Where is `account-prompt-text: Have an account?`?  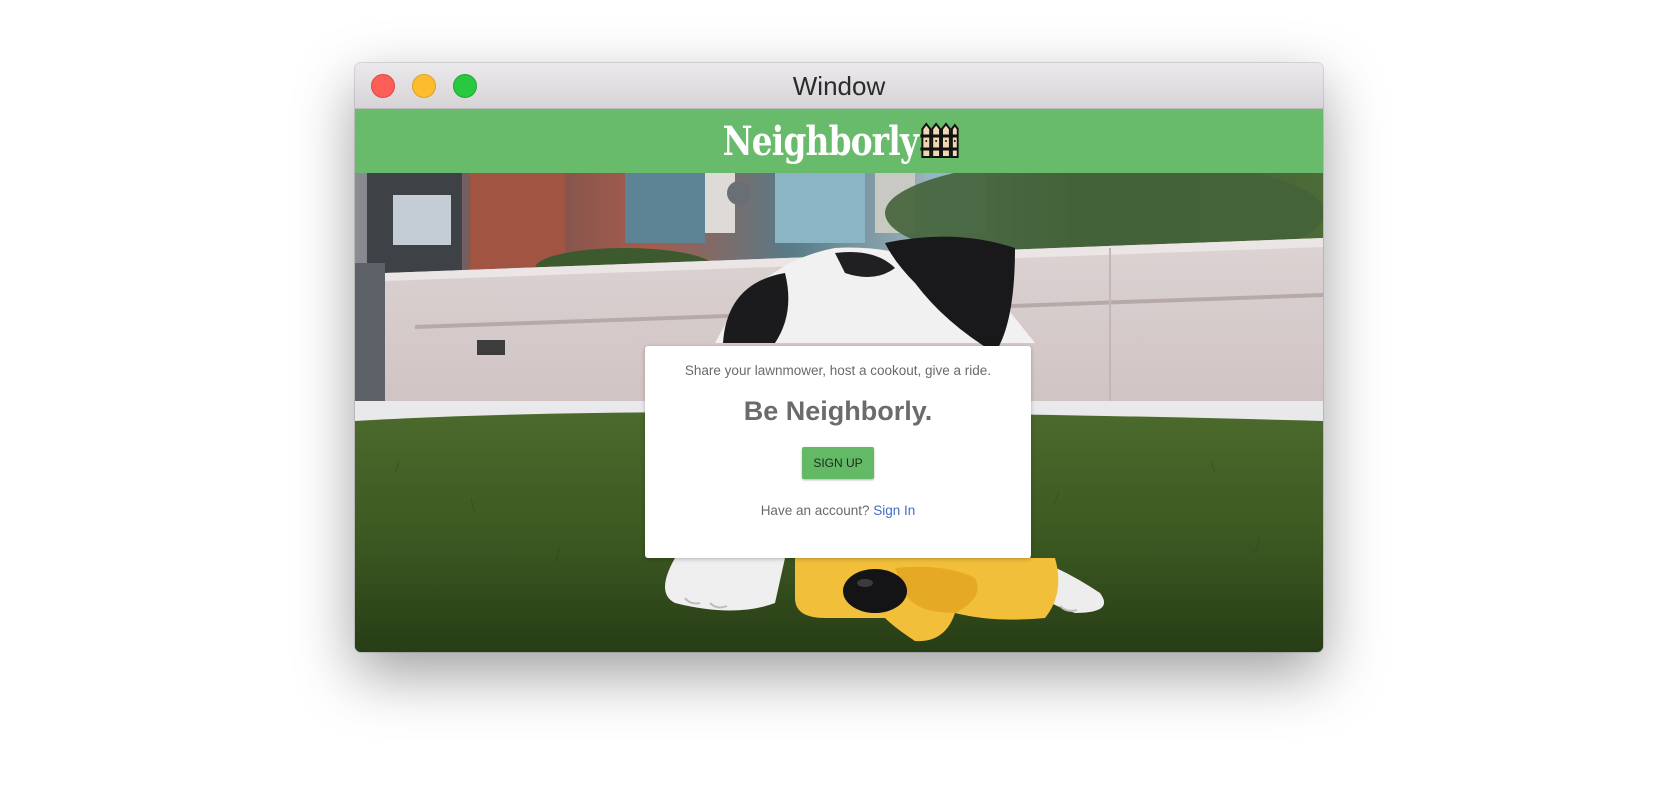 account-prompt-text: Have an account? is located at coordinates (815, 510).